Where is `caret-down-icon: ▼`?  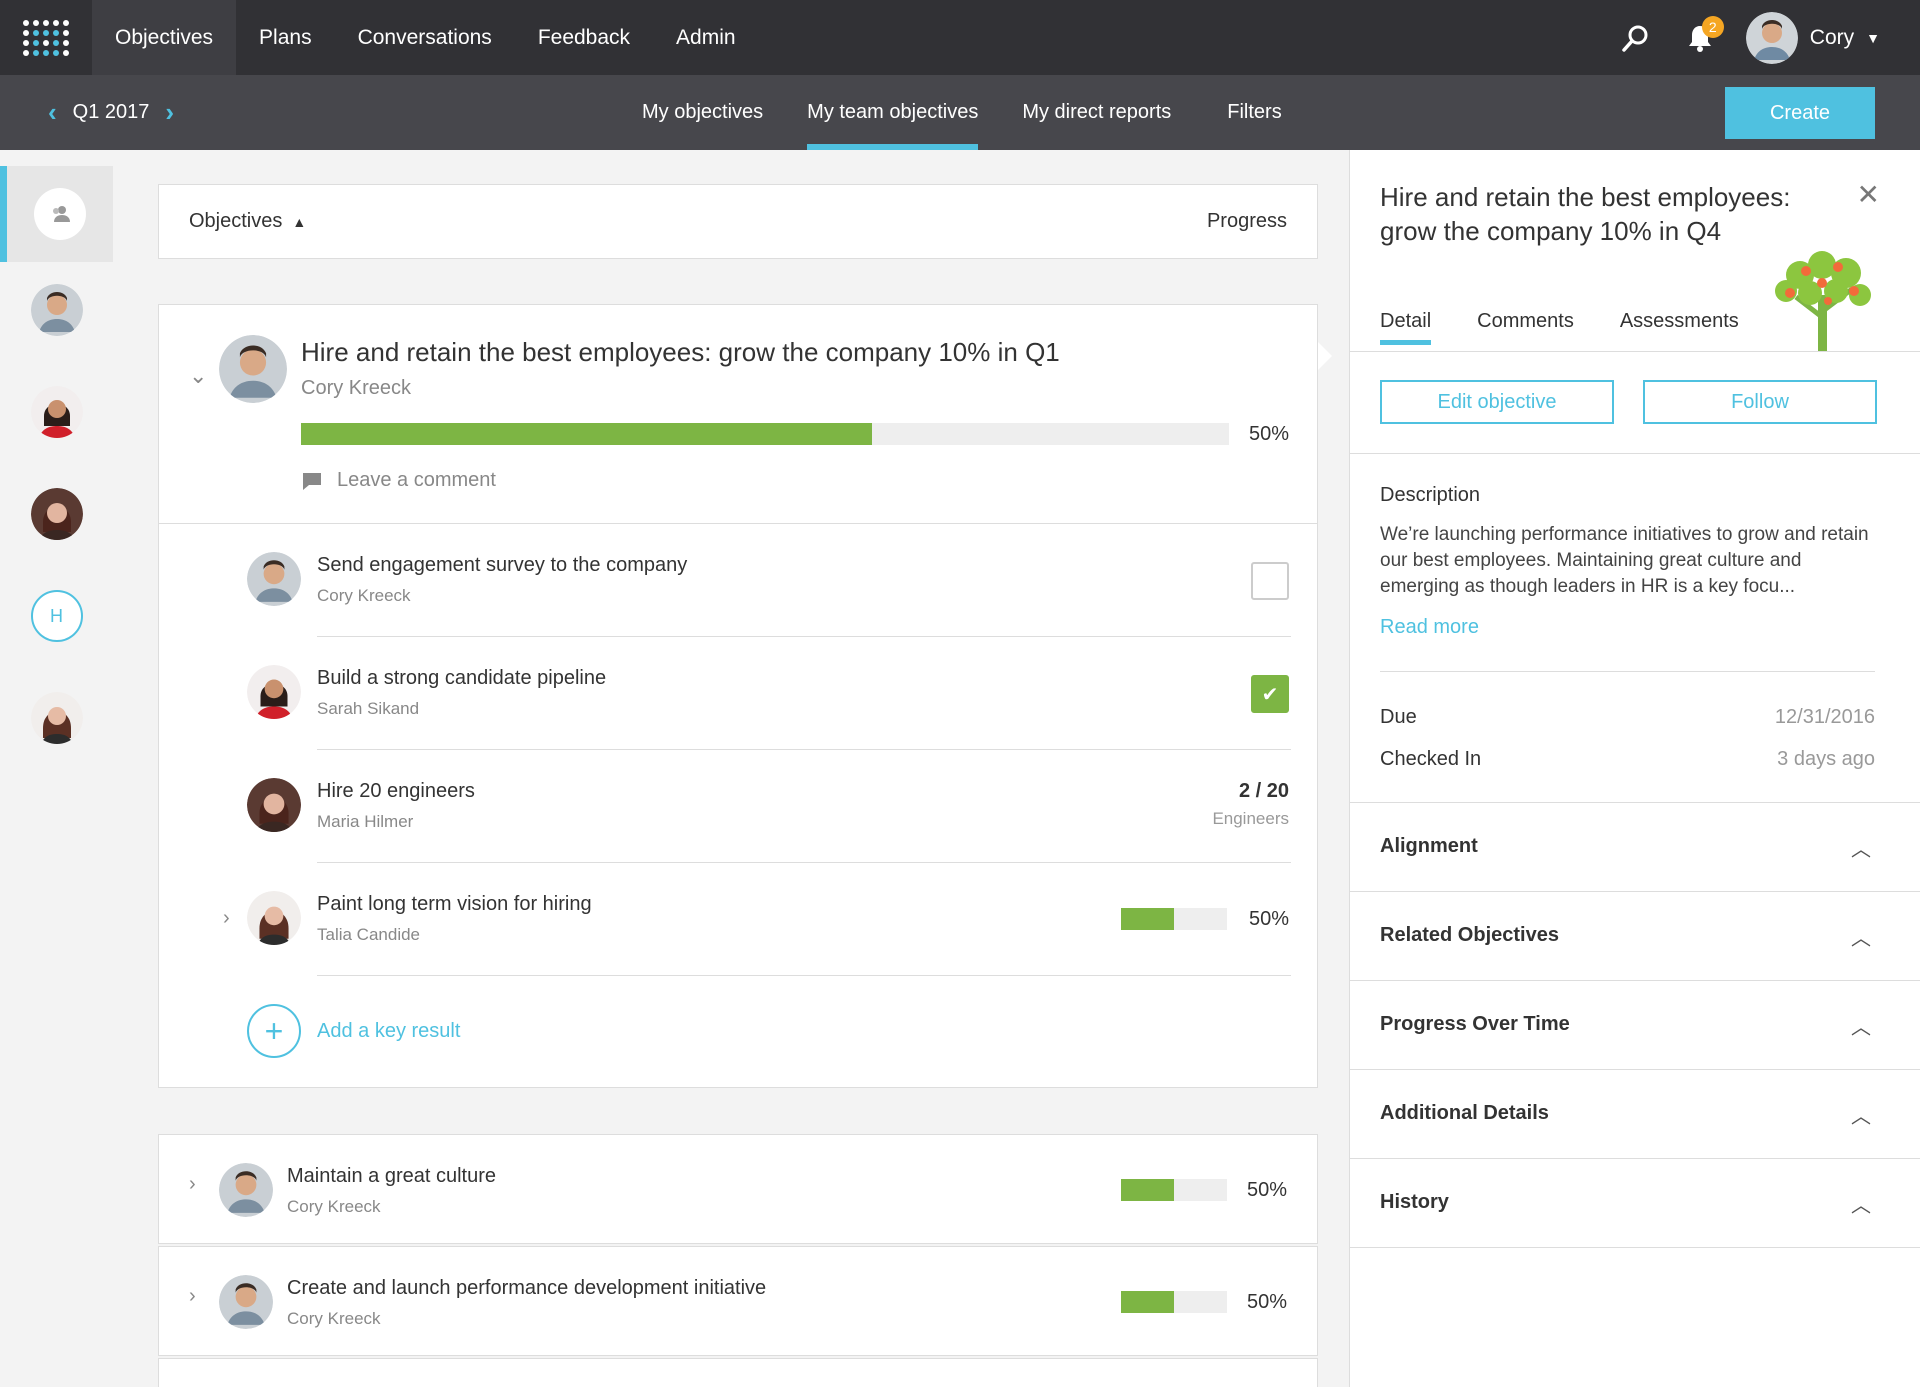
caret-down-icon: ▼ is located at coordinates (1873, 37).